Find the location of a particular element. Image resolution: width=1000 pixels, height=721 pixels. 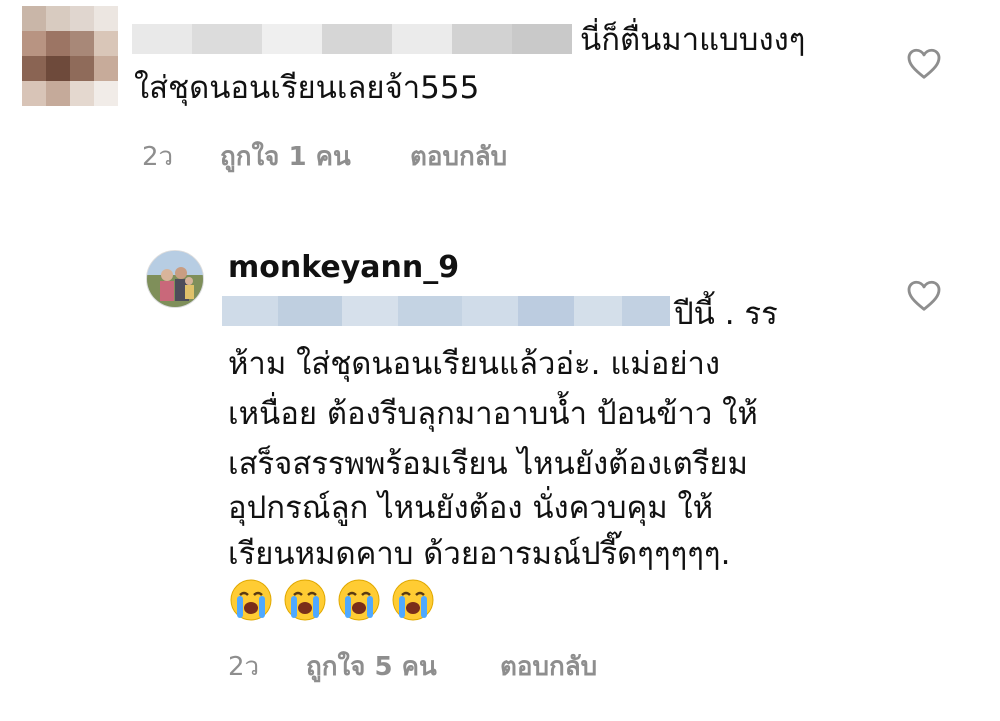

likes-count-button: ถูกใจ 1 คน is located at coordinates (285, 156).